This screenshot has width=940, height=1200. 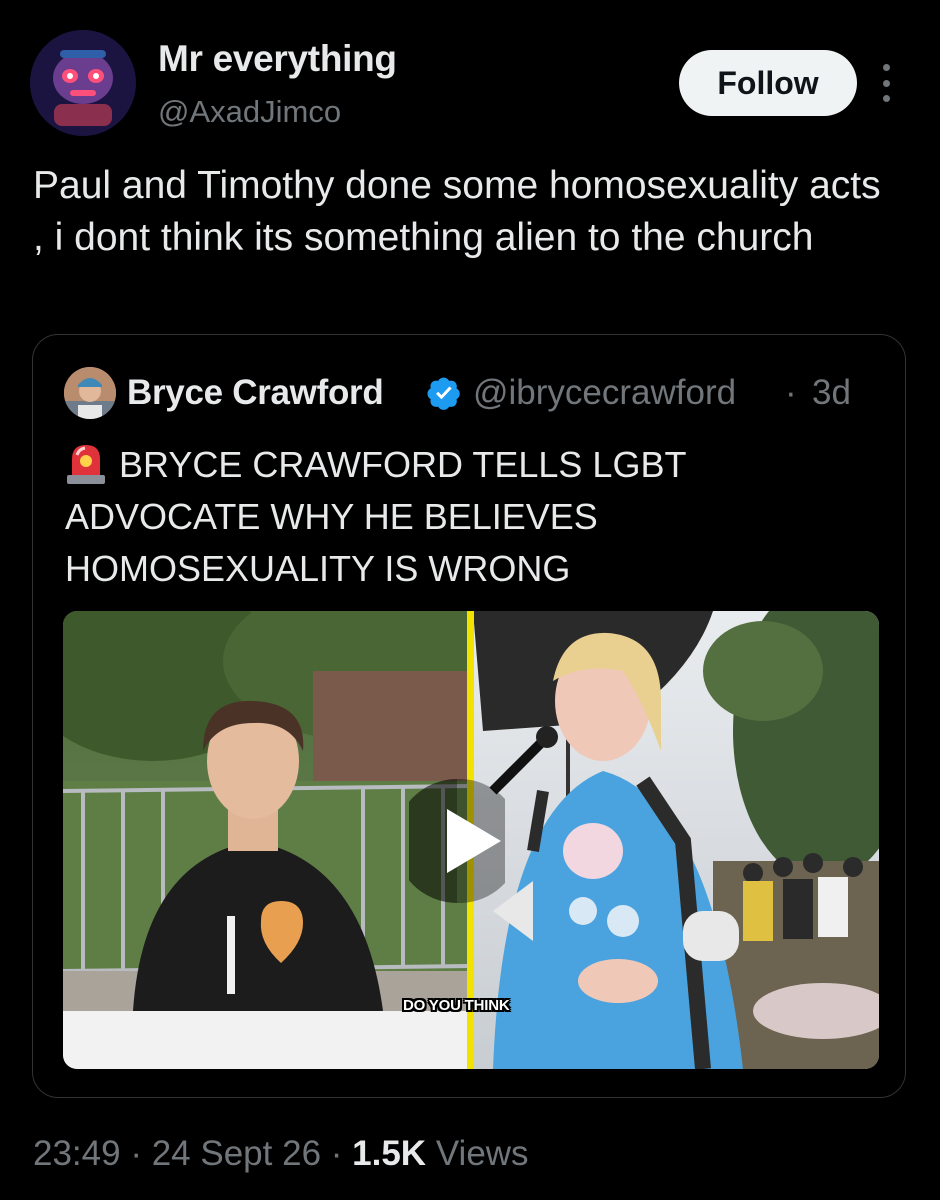 I want to click on post-date: 24 Sept 26, so click(x=236, y=1153).